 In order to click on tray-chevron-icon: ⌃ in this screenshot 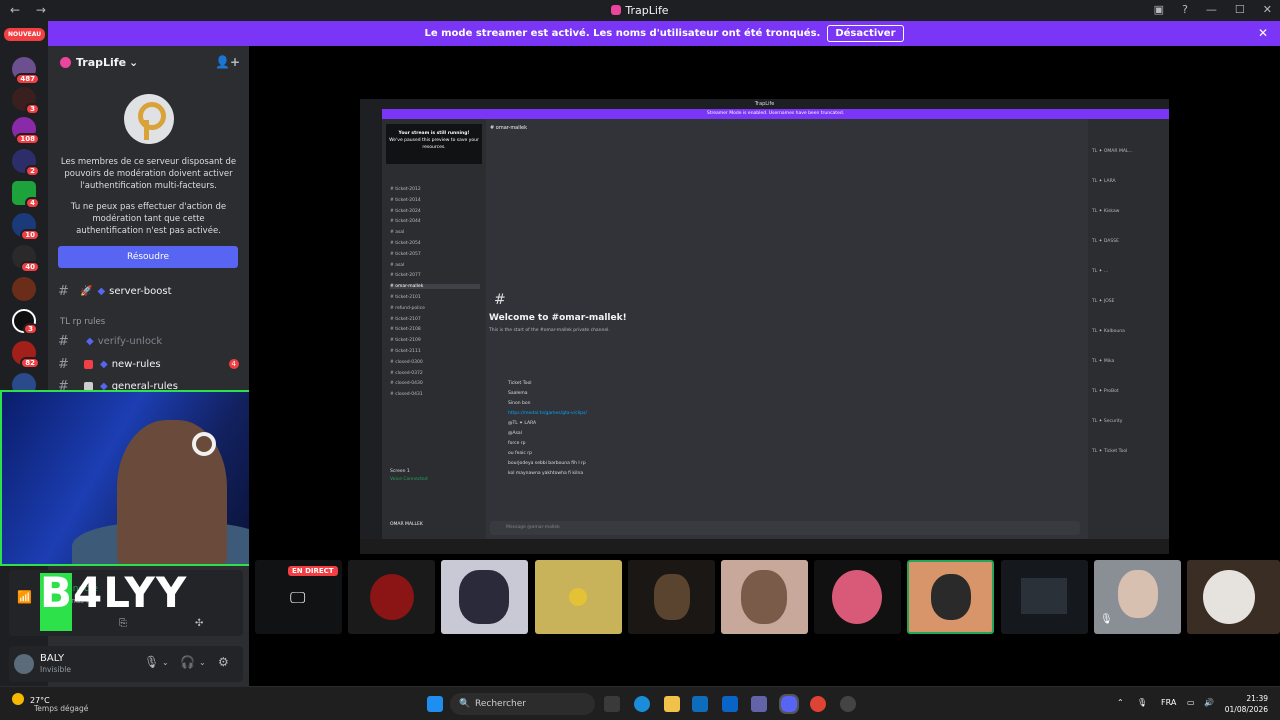, I will do `click(1120, 702)`.